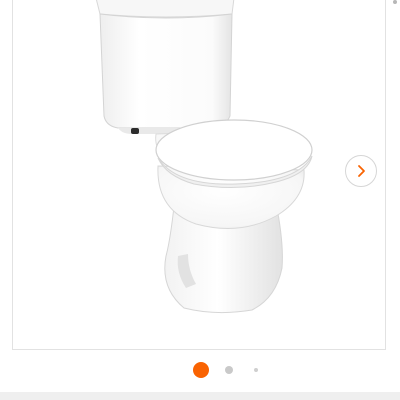  Describe the element at coordinates (165, 9) in the screenshot. I see `tank-lid` at that location.